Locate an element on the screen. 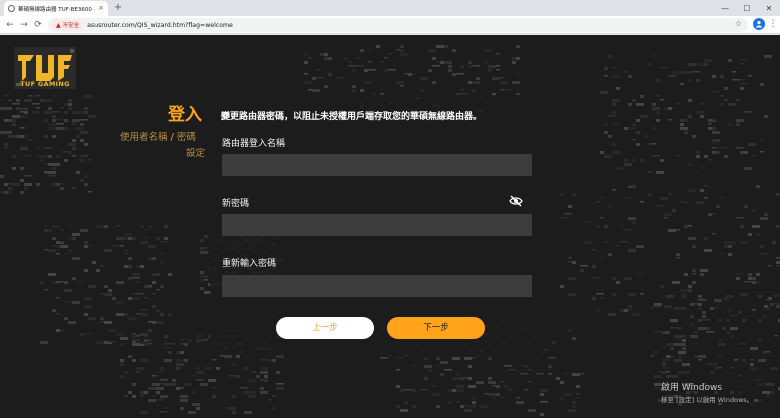 The width and height of the screenshot is (780, 418). login-name-label: 路由器登入名稱 is located at coordinates (254, 144).